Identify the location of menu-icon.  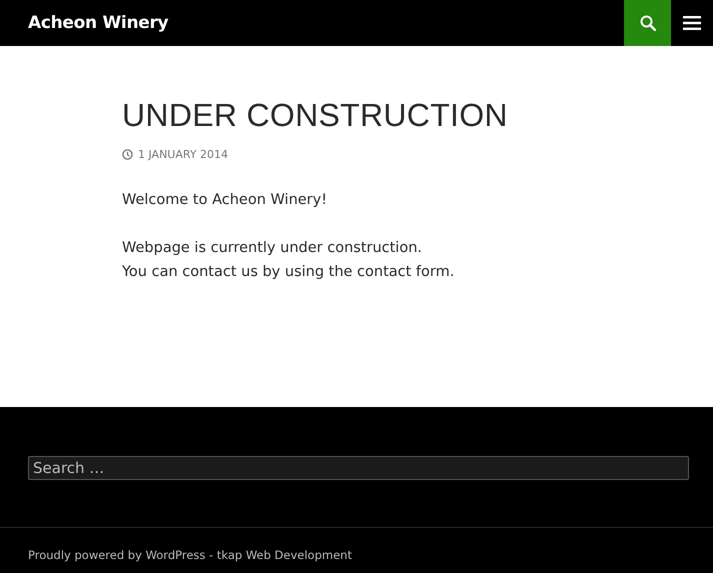
(692, 23).